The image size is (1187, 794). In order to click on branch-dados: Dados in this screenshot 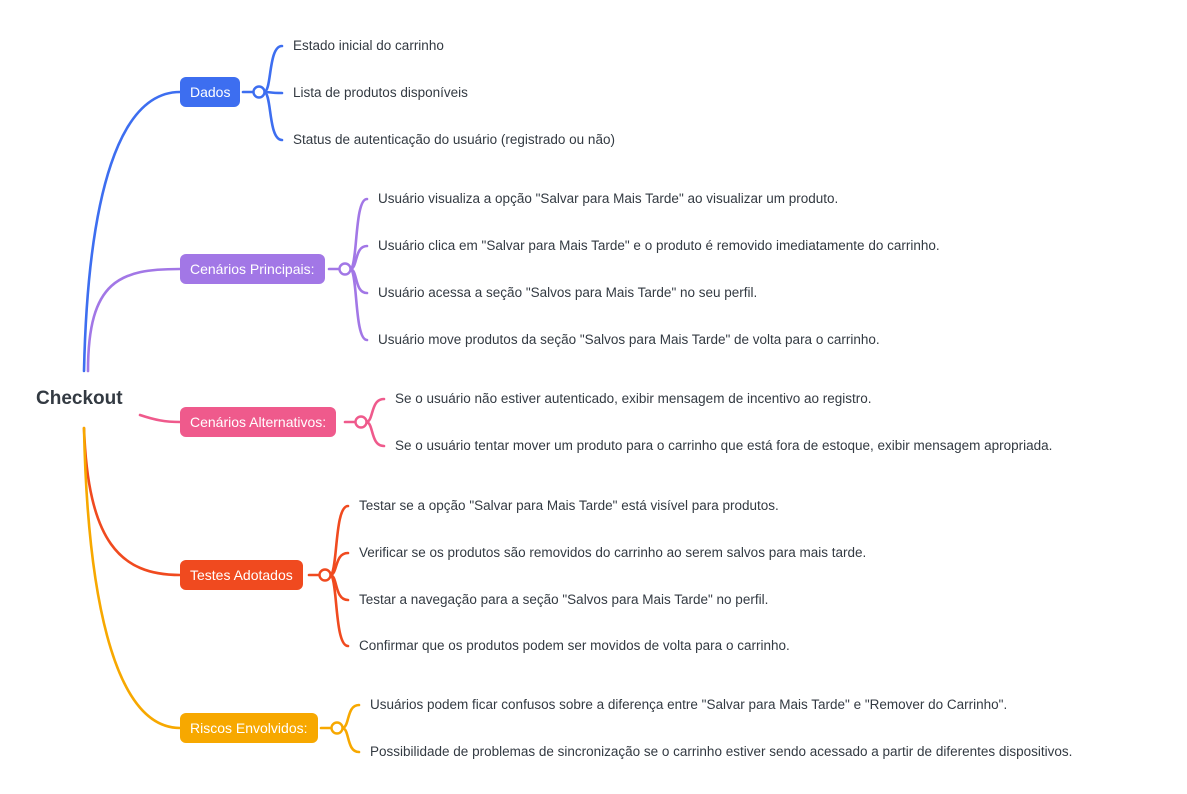, I will do `click(210, 92)`.